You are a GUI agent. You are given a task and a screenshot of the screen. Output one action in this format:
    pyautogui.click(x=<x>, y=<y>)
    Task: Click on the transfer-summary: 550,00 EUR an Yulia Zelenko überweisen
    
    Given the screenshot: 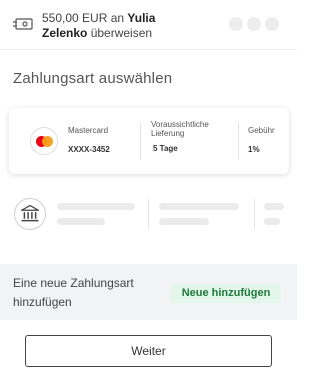 What is the action you would take?
    pyautogui.click(x=132, y=26)
    